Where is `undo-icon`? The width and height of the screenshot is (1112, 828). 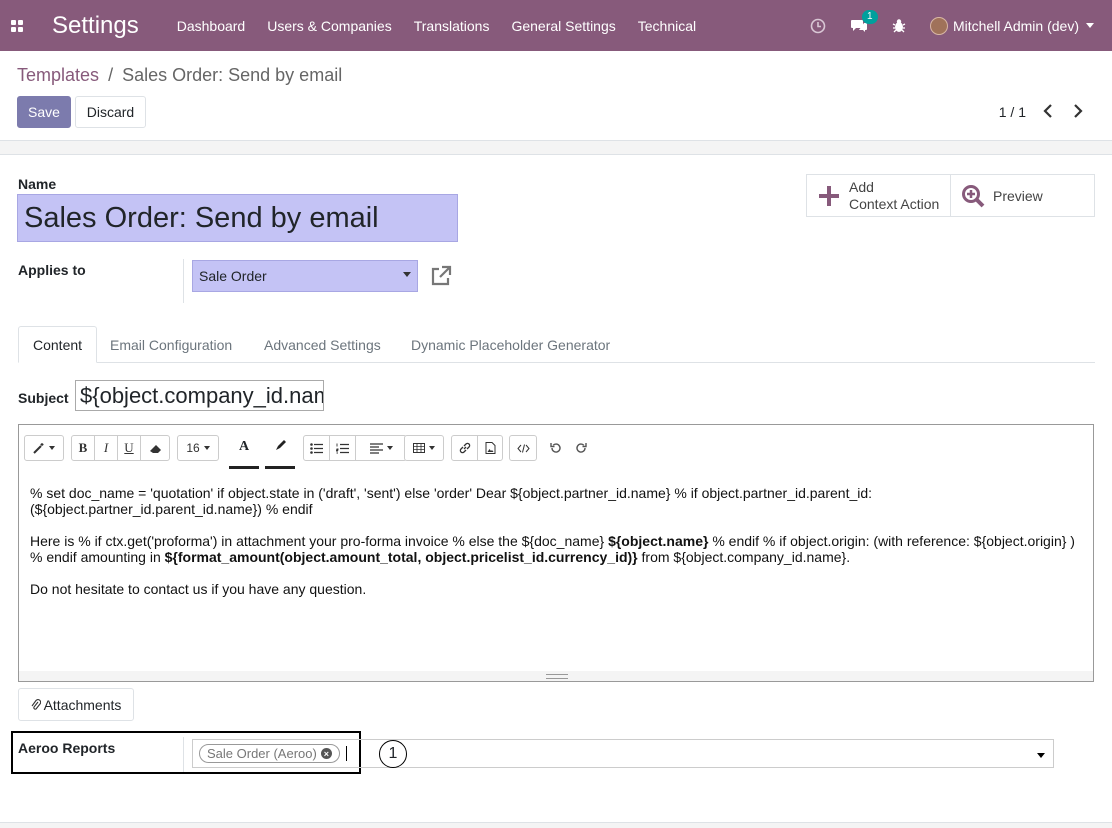
undo-icon is located at coordinates (556, 448).